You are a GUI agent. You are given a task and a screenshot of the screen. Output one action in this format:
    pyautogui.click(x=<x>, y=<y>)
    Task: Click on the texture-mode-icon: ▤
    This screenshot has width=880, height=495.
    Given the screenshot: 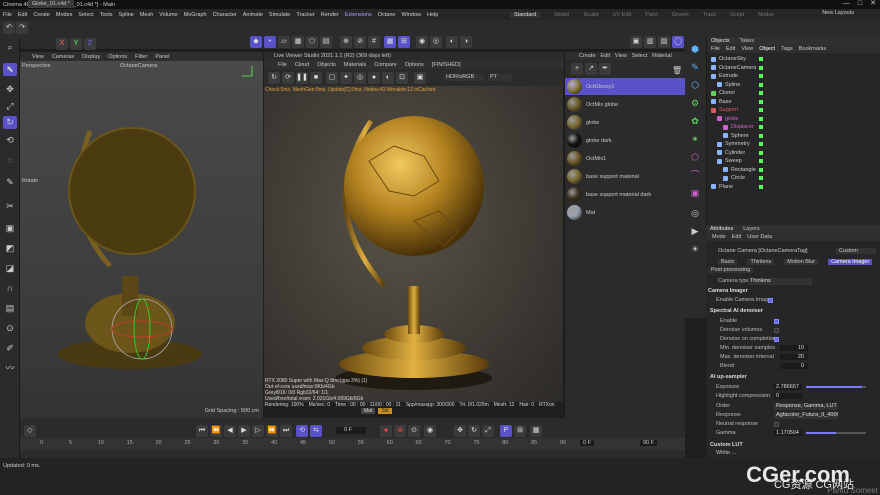 What is the action you would take?
    pyautogui.click(x=326, y=42)
    